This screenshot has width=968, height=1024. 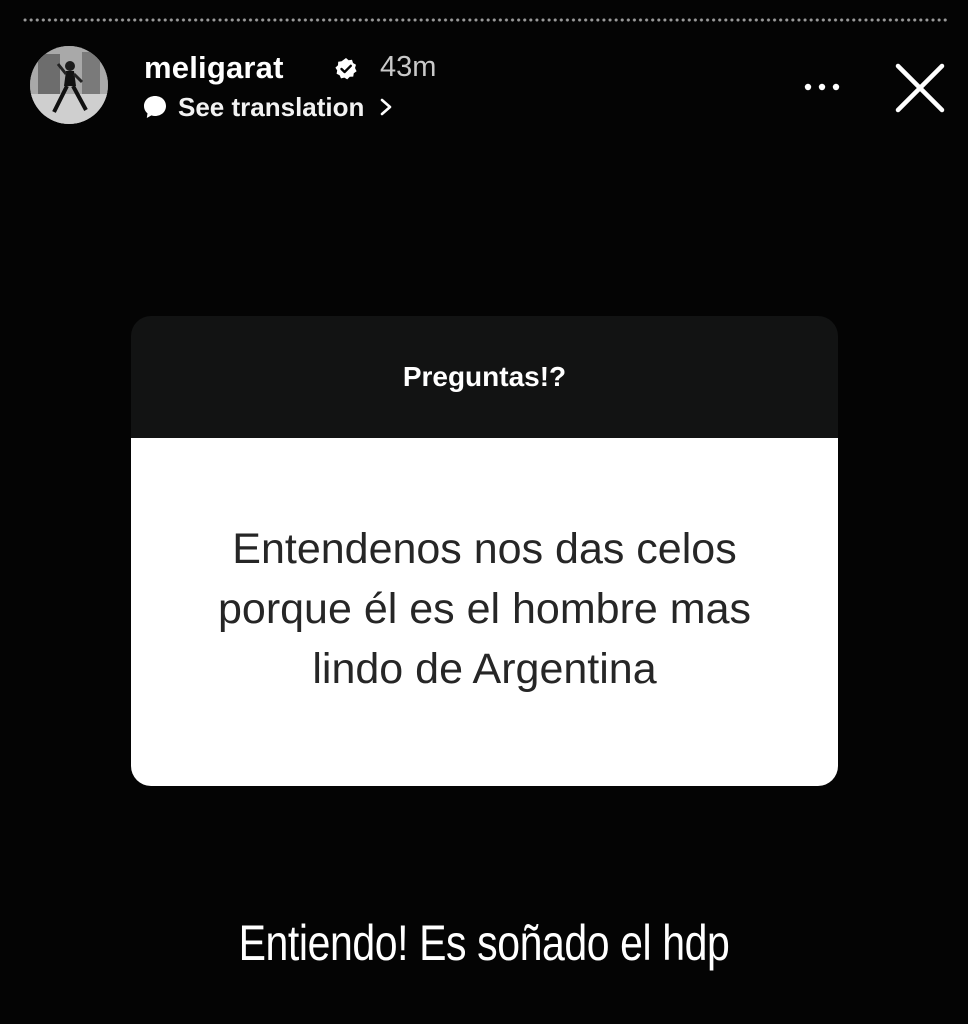 I want to click on story-caption: Entiendo! Es soñado el hdp, so click(x=484, y=943).